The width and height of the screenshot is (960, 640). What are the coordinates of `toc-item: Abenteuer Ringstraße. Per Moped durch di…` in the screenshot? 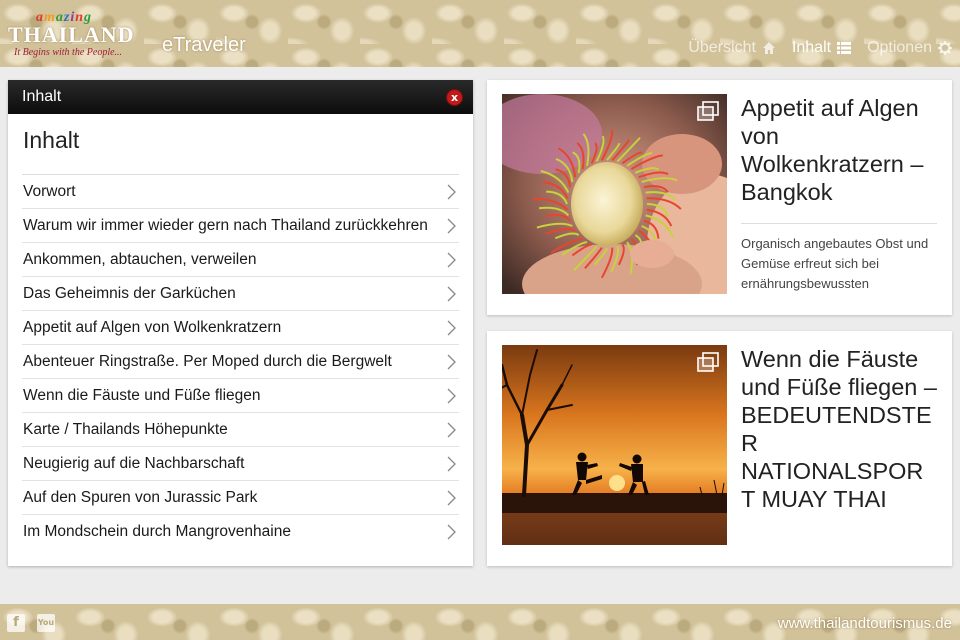 It's located at (240, 362).